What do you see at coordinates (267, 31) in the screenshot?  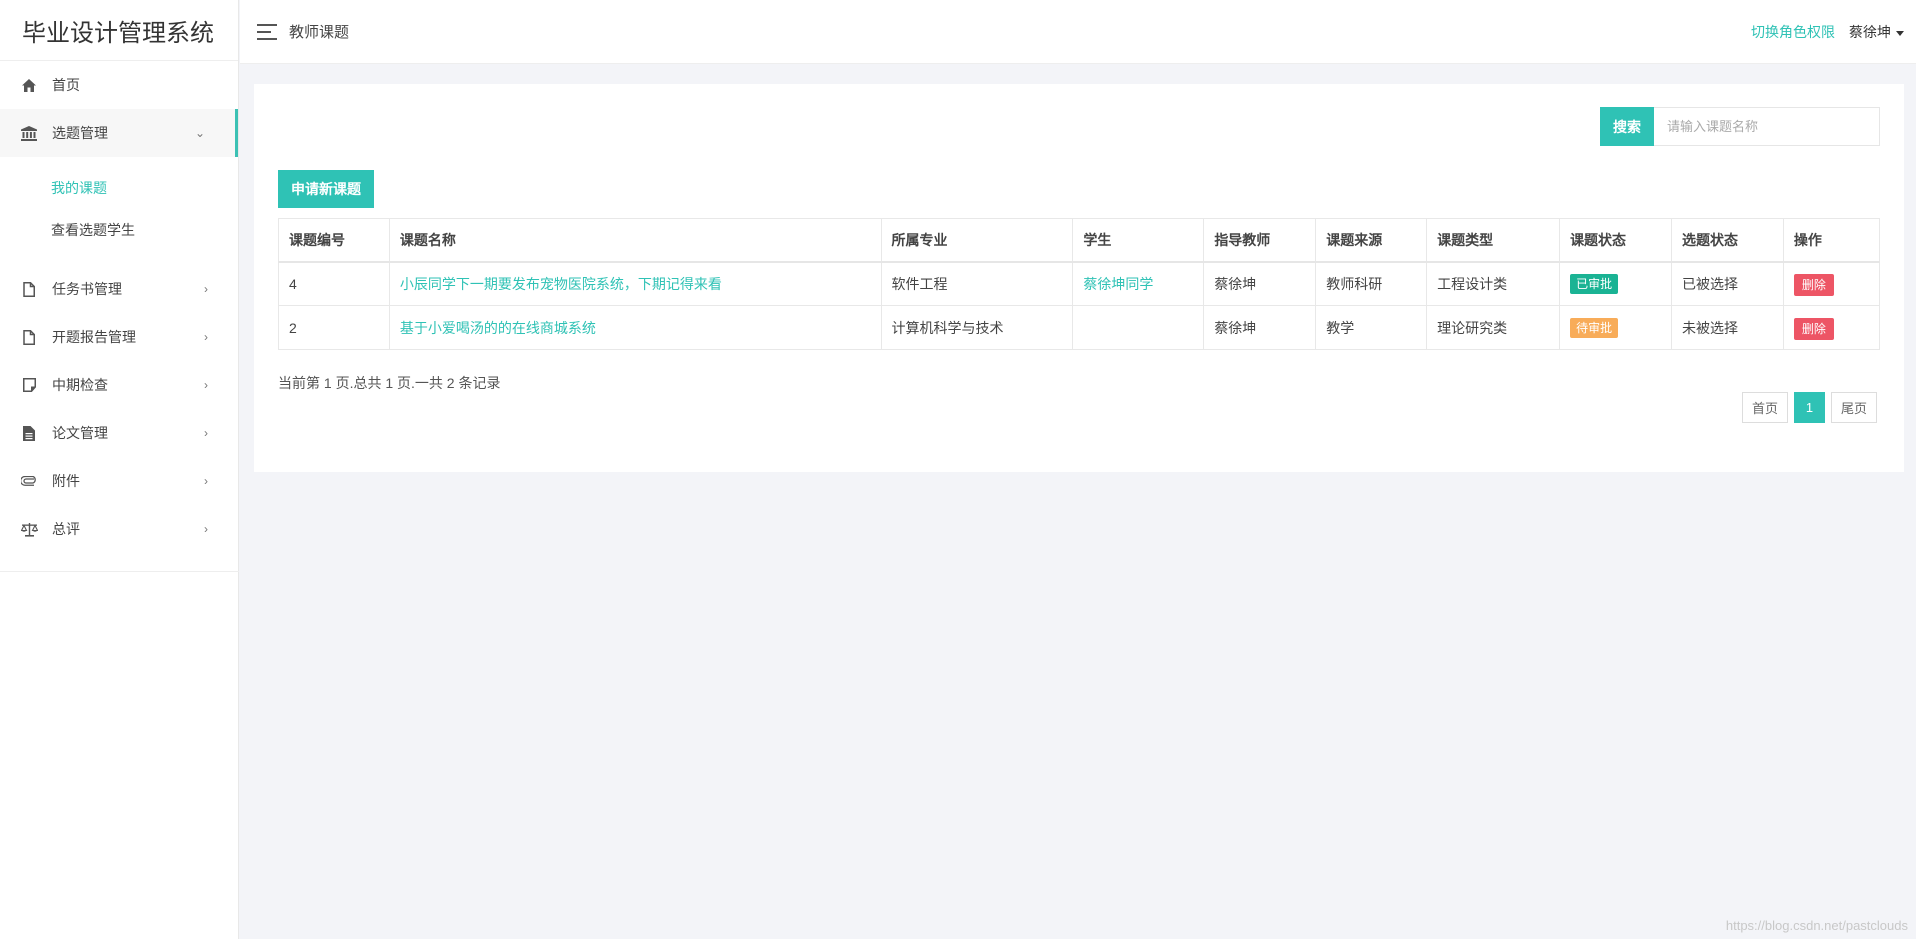 I see `menu-toggle-icon` at bounding box center [267, 31].